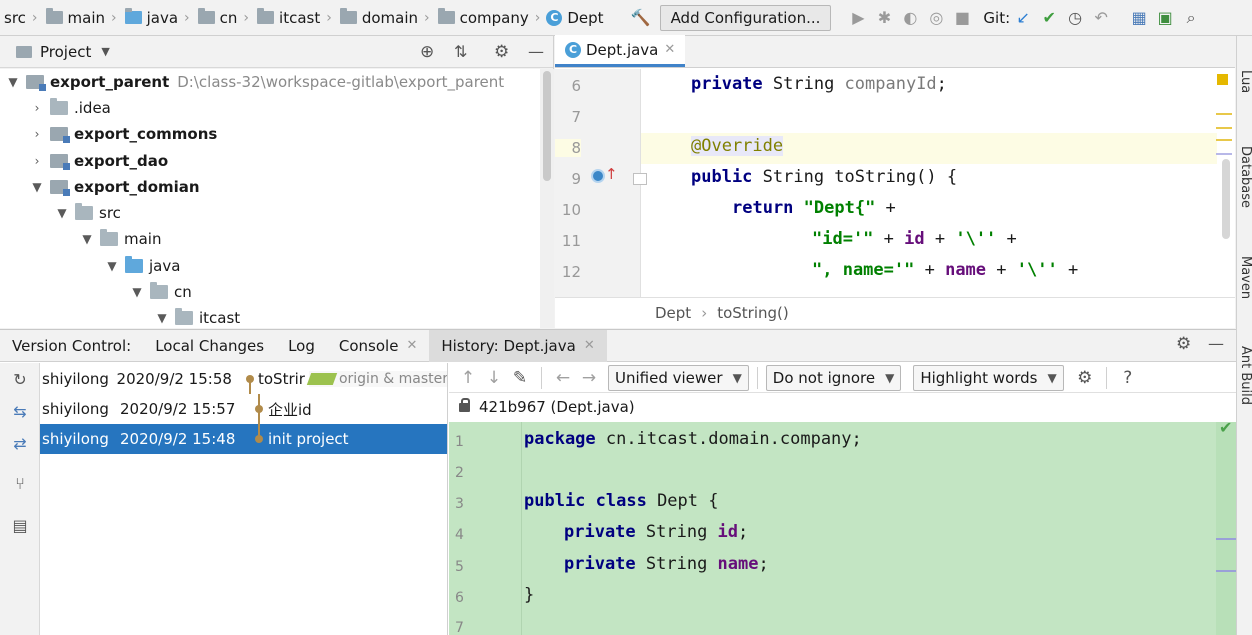 The height and width of the screenshot is (635, 1252). What do you see at coordinates (936, 18) in the screenshot?
I see `profile-icon: ◎` at bounding box center [936, 18].